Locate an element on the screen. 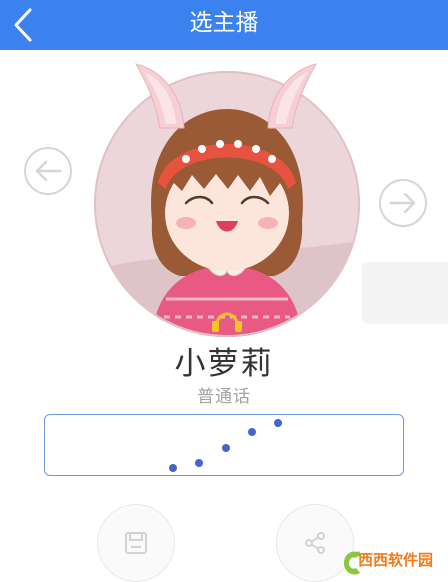 This screenshot has height=582, width=448. arrow-left-icon is located at coordinates (48, 171).